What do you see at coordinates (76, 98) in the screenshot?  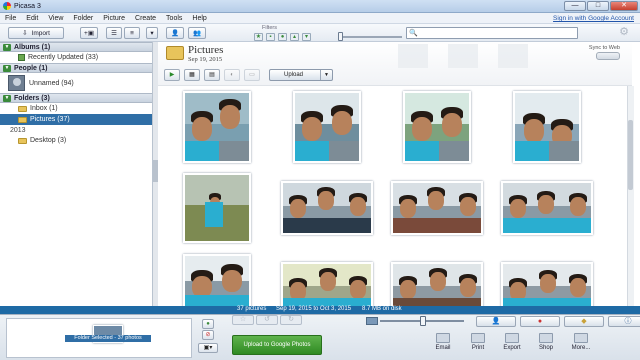 I see `folders-section-header: ▼ Folders (3)` at bounding box center [76, 98].